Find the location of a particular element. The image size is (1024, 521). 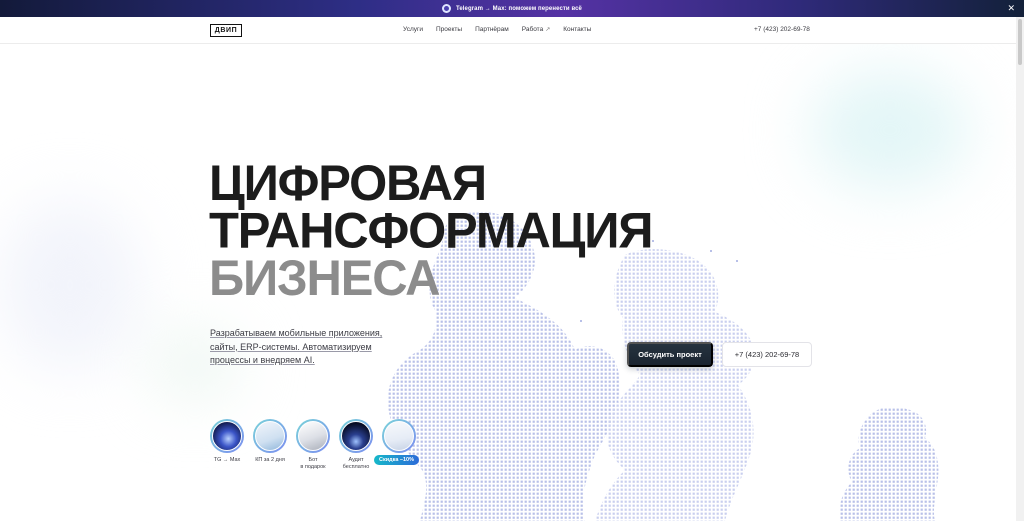

story-item: Скидка –10% is located at coordinates (397, 445).